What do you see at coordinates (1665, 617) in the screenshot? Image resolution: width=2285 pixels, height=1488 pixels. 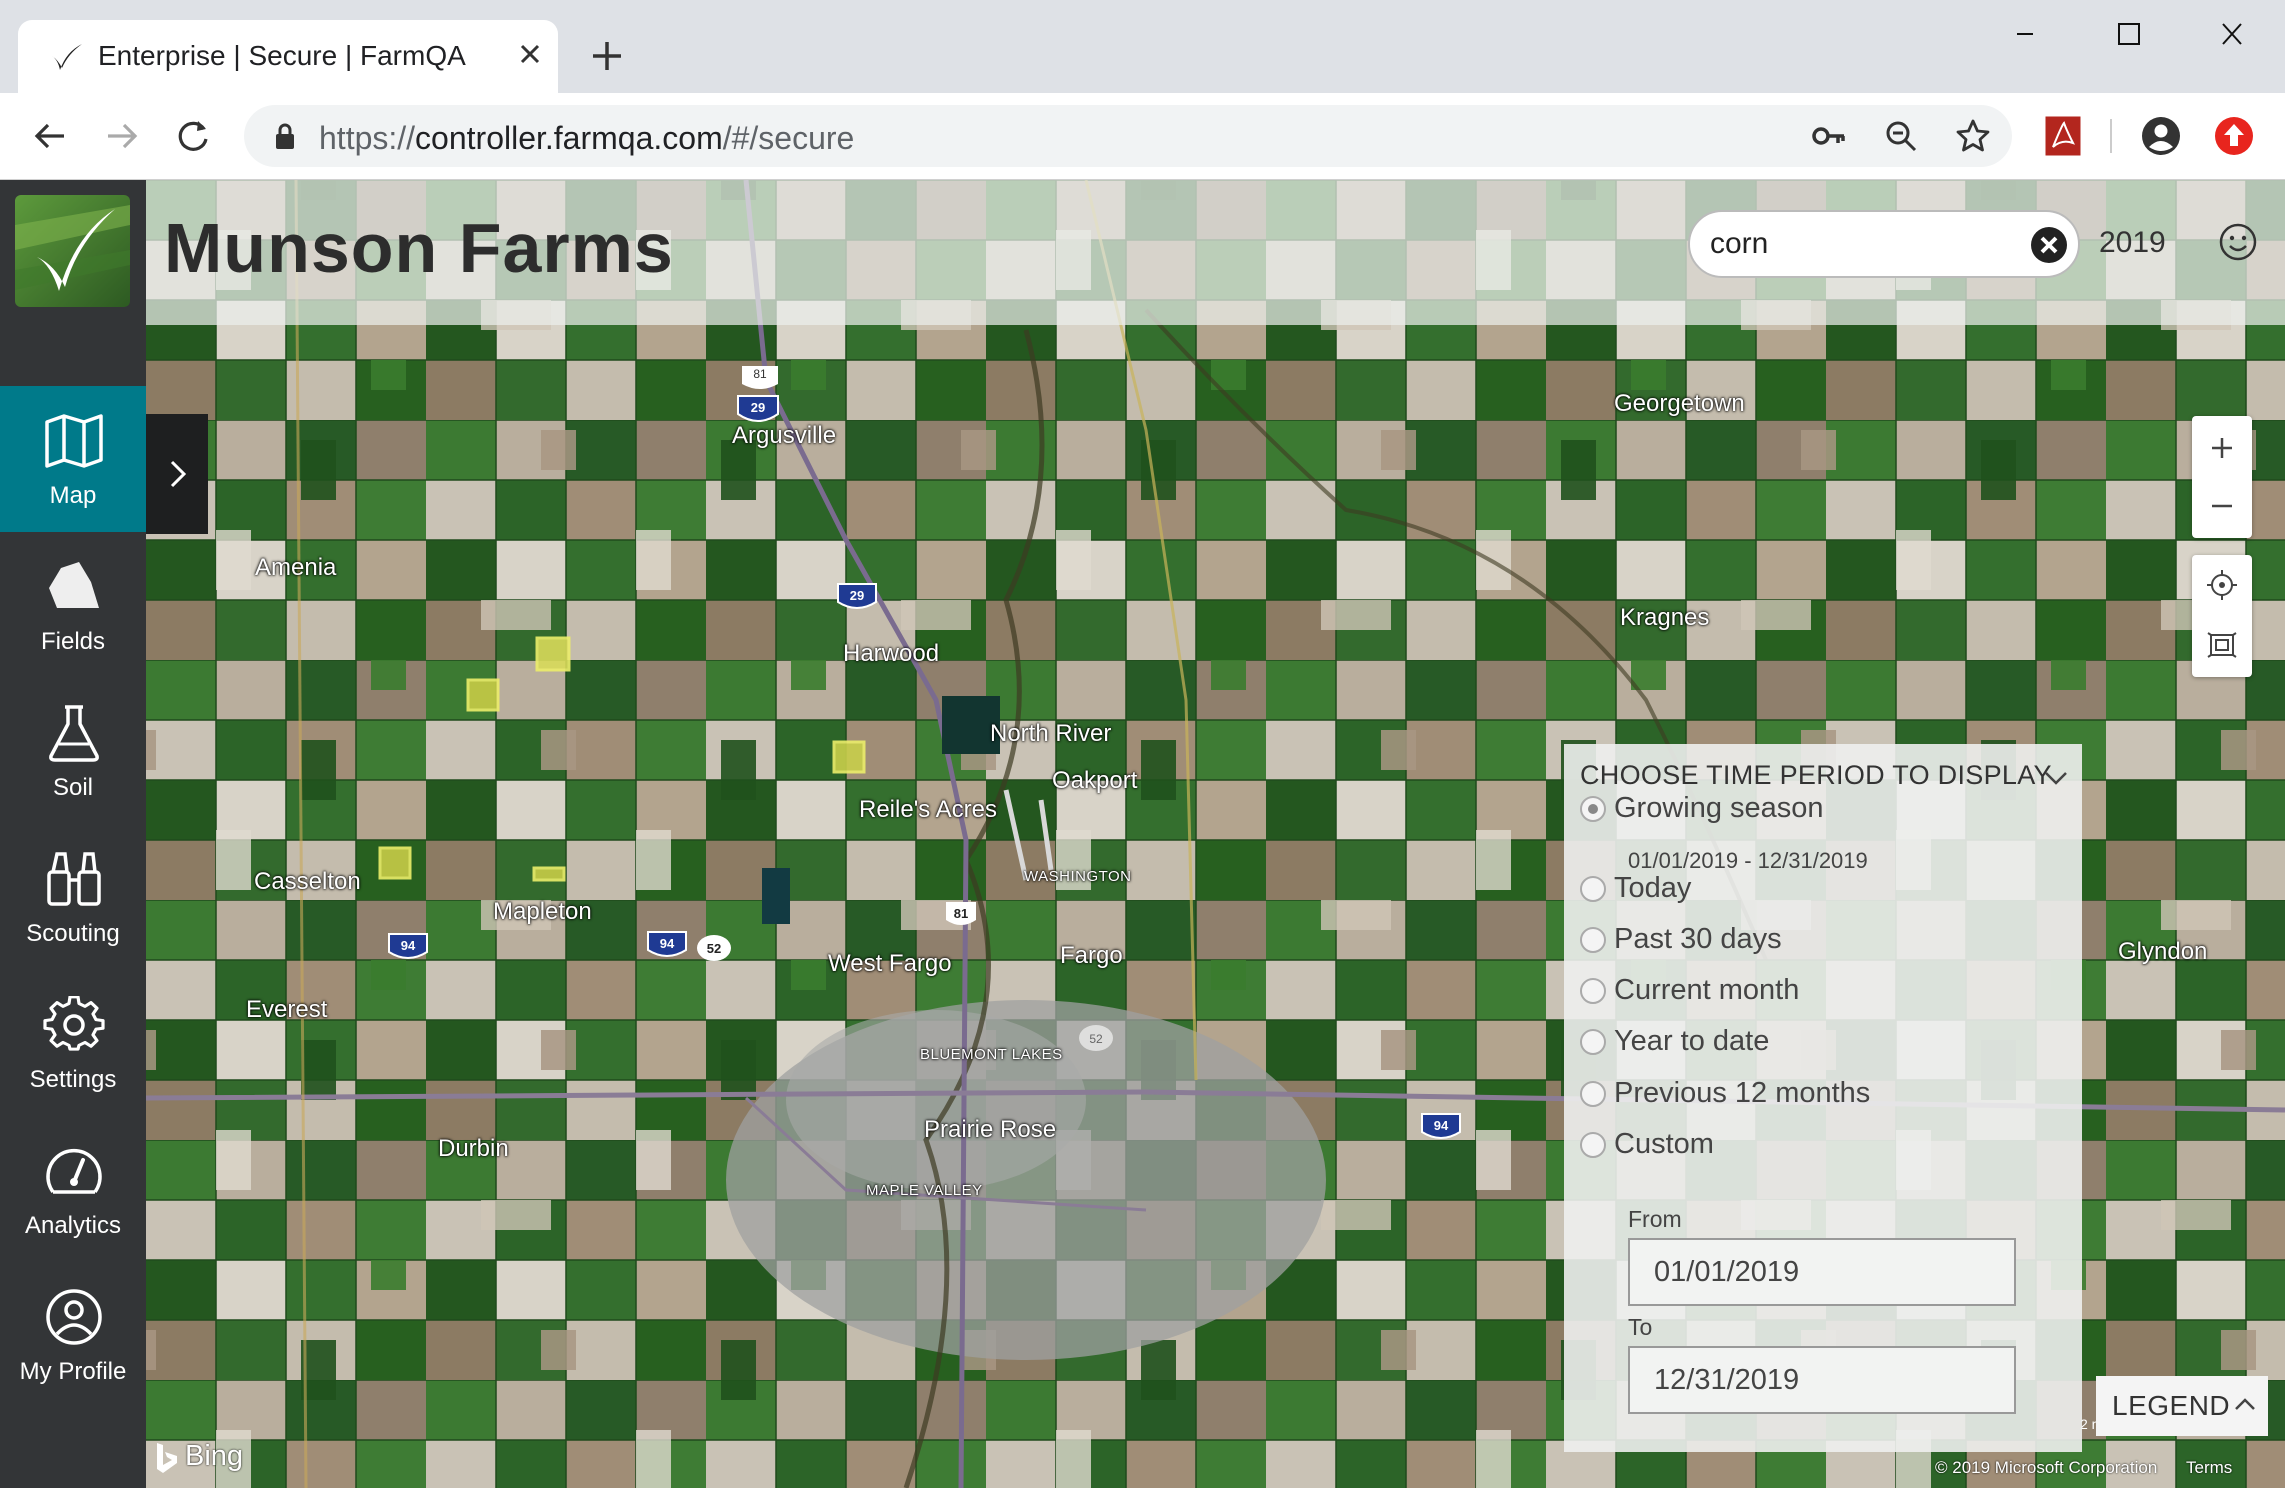 I see `place-label: Kragnes` at bounding box center [1665, 617].